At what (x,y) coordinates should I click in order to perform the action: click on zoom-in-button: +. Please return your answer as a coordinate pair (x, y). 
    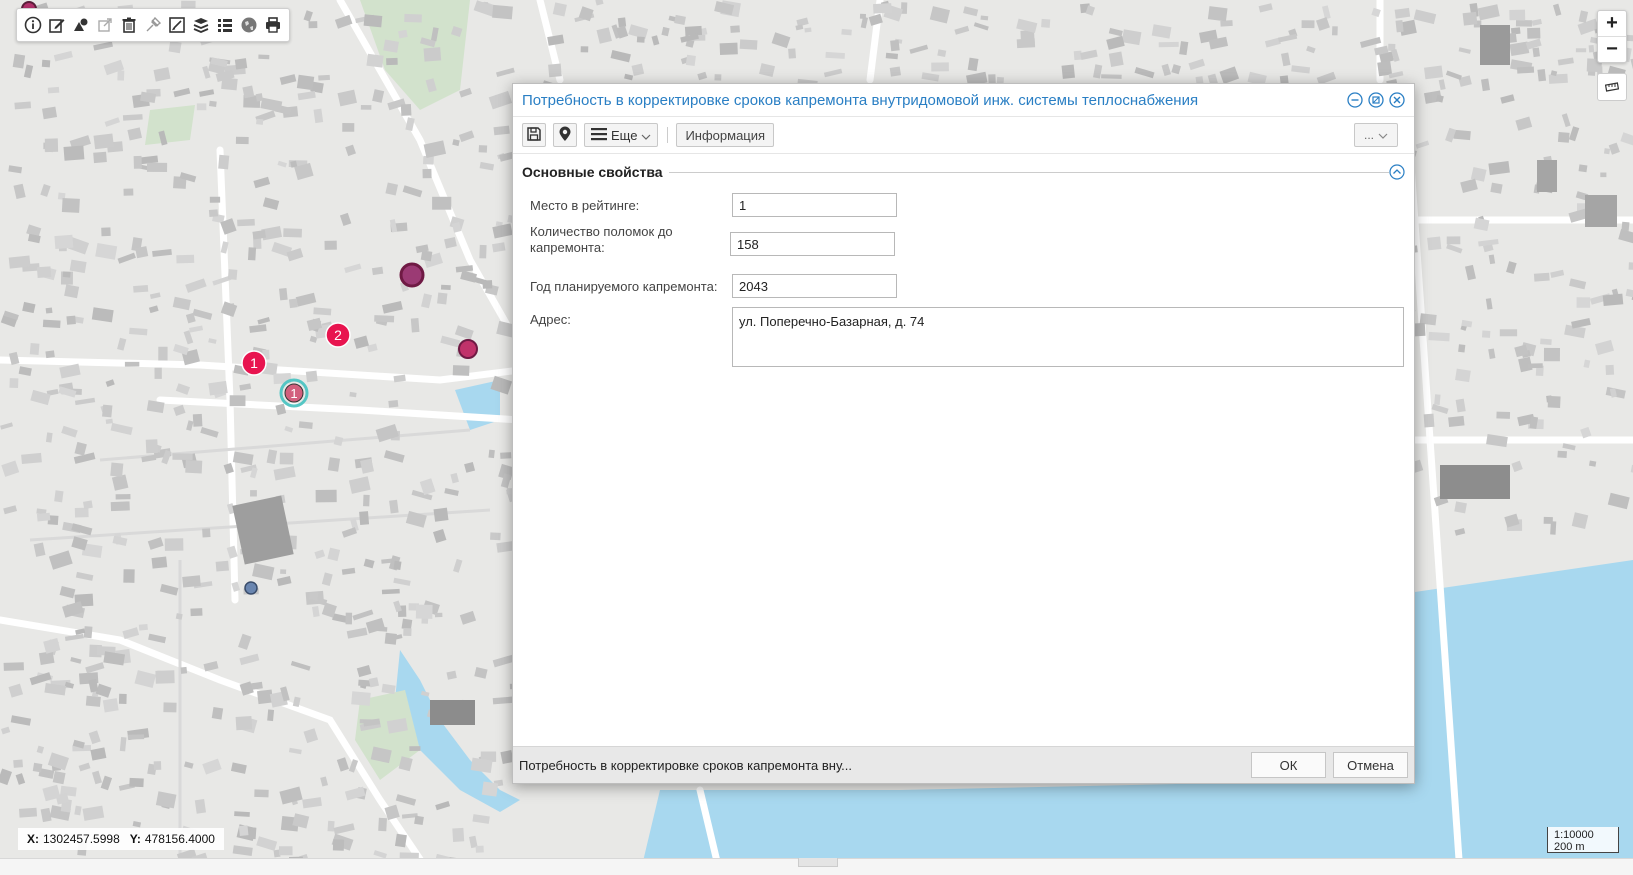
    Looking at the image, I should click on (1612, 23).